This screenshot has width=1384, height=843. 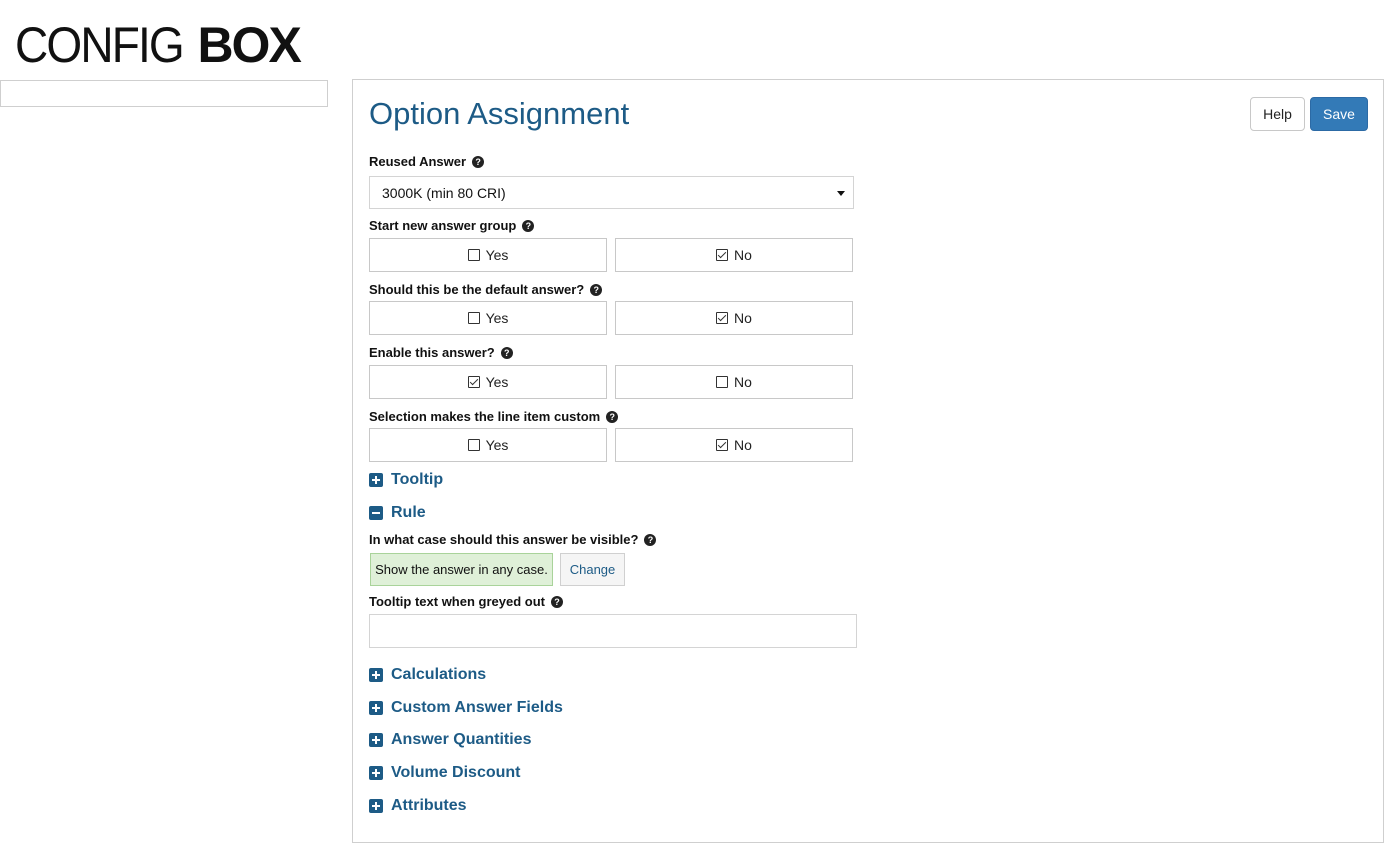 I want to click on default-answer-label: Should this be the default answer? ?, so click(x=486, y=289).